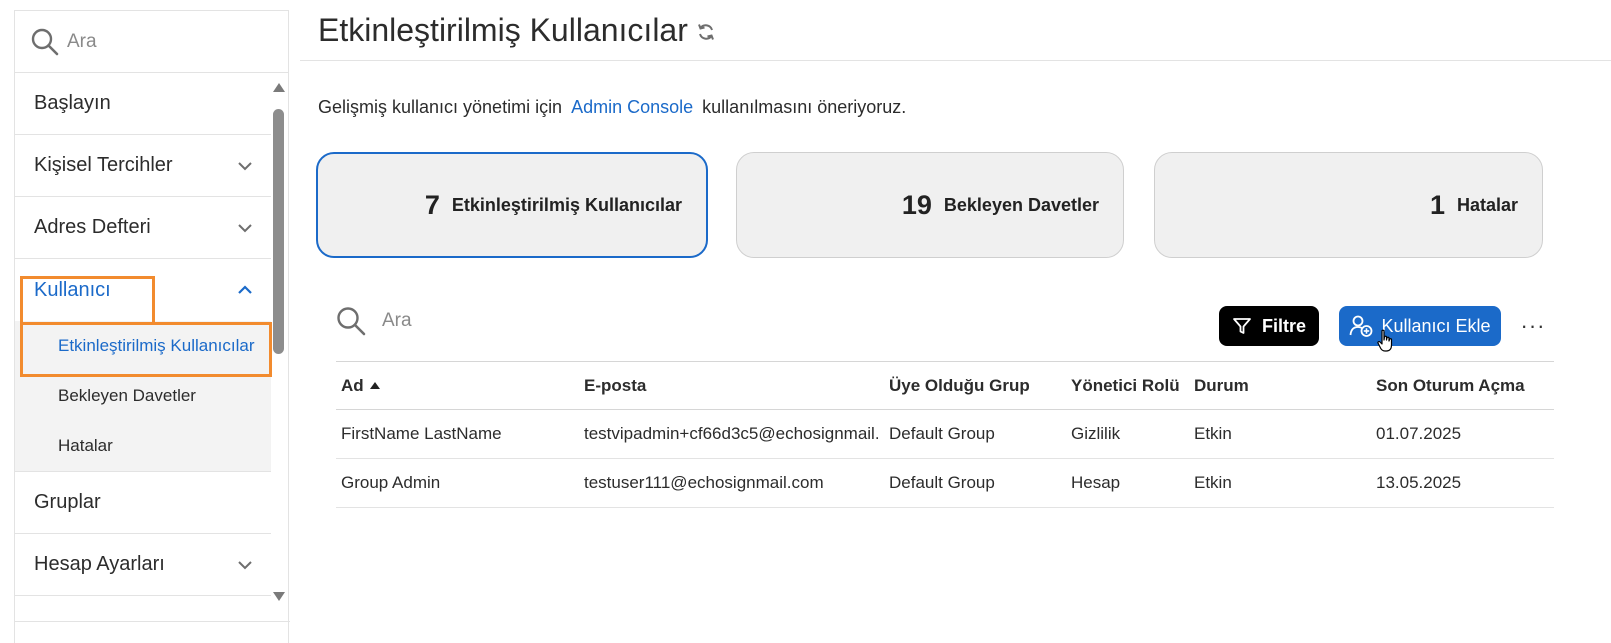 The height and width of the screenshot is (643, 1611). What do you see at coordinates (1436, 325) in the screenshot?
I see `add-user-button-label: Kullanıcı Ekle` at bounding box center [1436, 325].